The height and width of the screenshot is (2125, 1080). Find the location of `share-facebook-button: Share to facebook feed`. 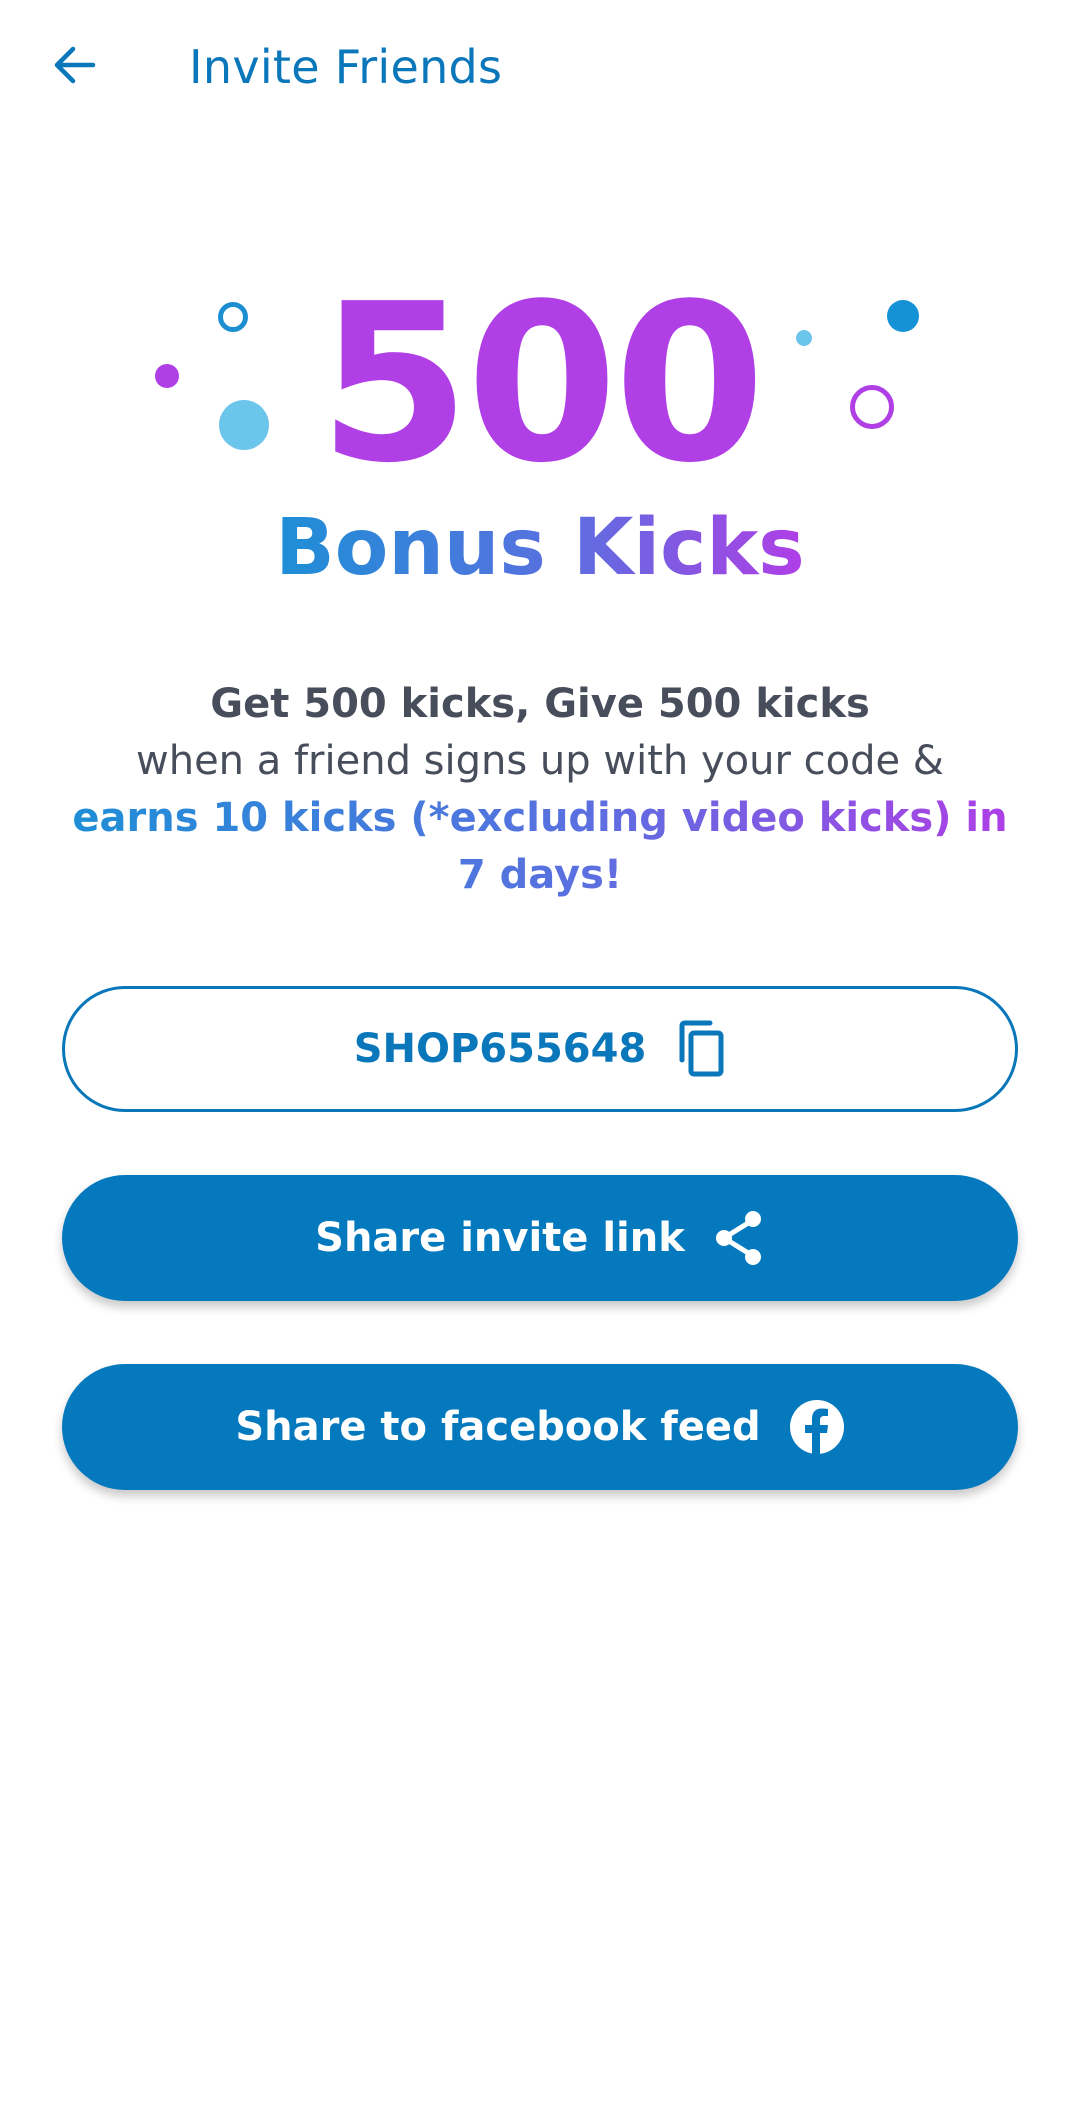

share-facebook-button: Share to facebook feed is located at coordinates (540, 1427).